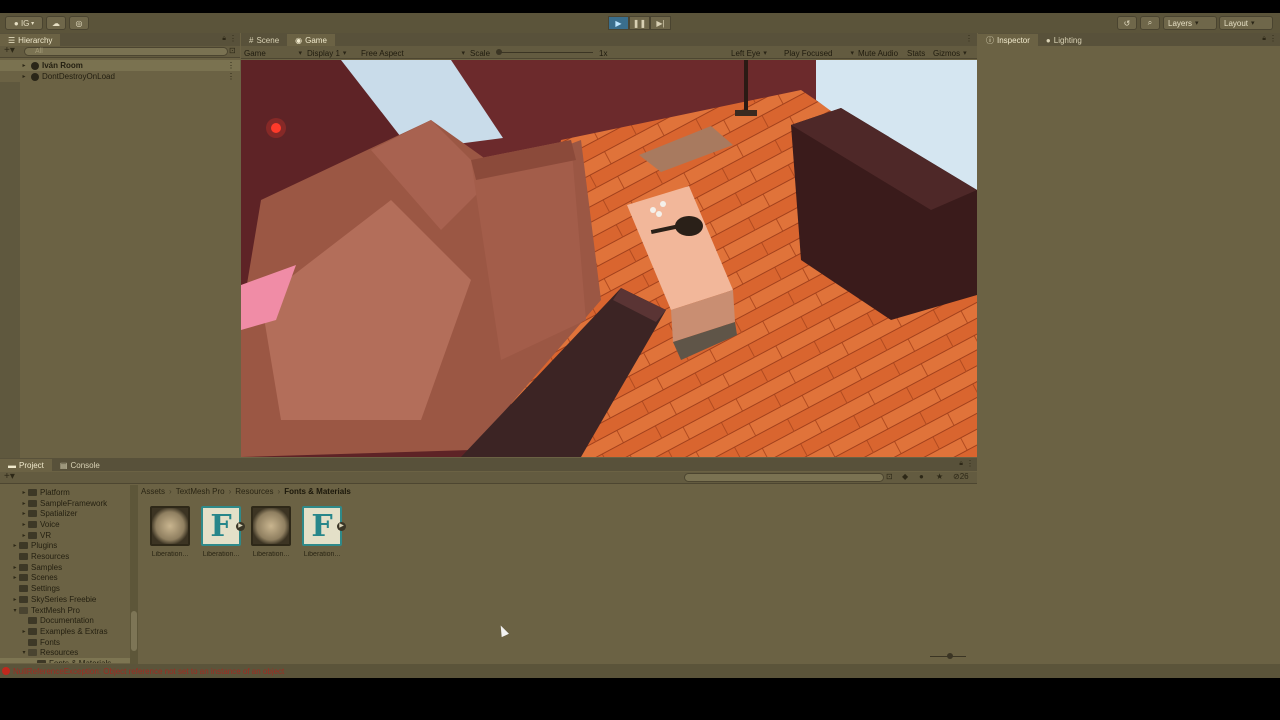 Image resolution: width=1280 pixels, height=720 pixels. What do you see at coordinates (24, 23) in the screenshot?
I see `account-button: ● IG ▾` at bounding box center [24, 23].